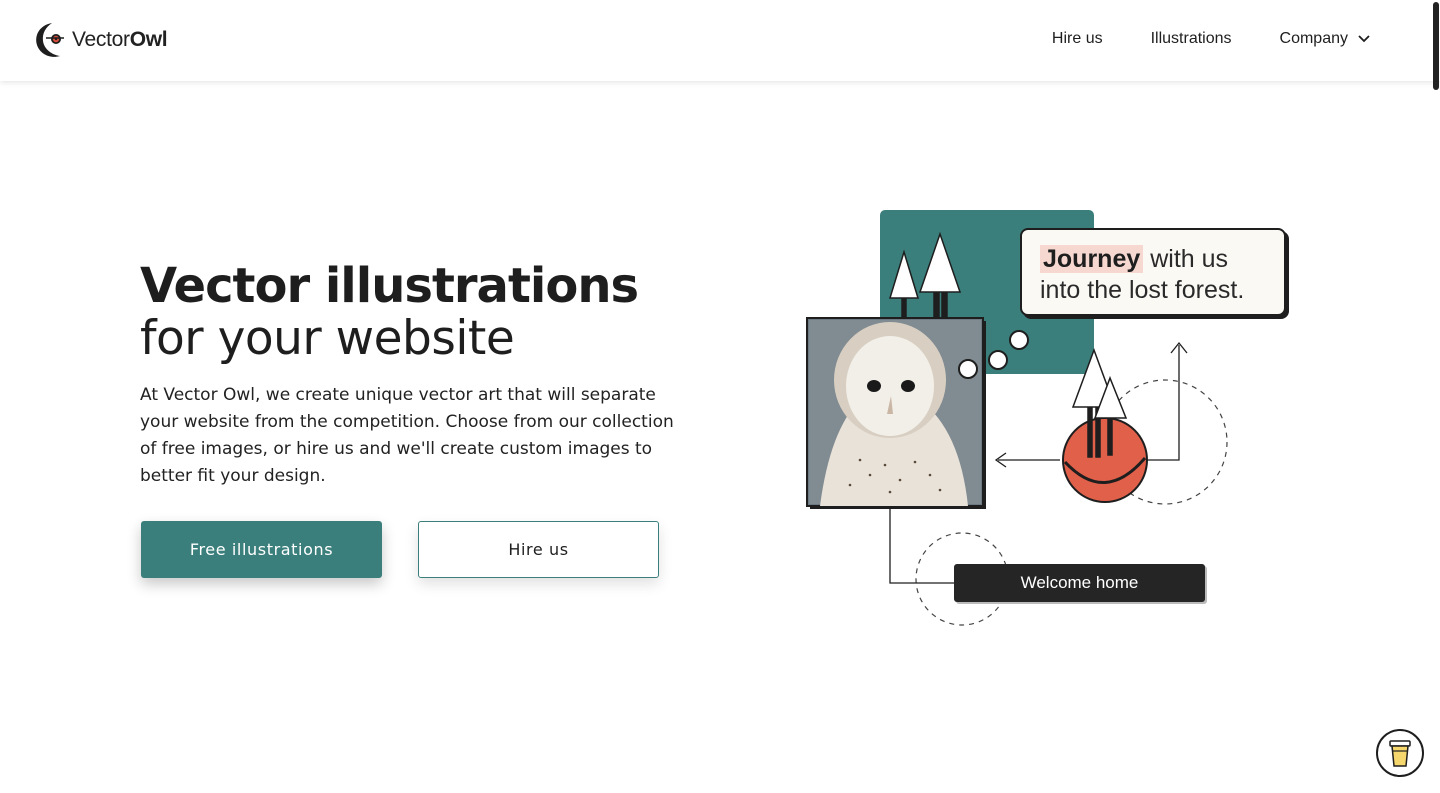 Image resolution: width=1440 pixels, height=793 pixels. What do you see at coordinates (327, 338) in the screenshot?
I see `hero-title-line2: for your website` at bounding box center [327, 338].